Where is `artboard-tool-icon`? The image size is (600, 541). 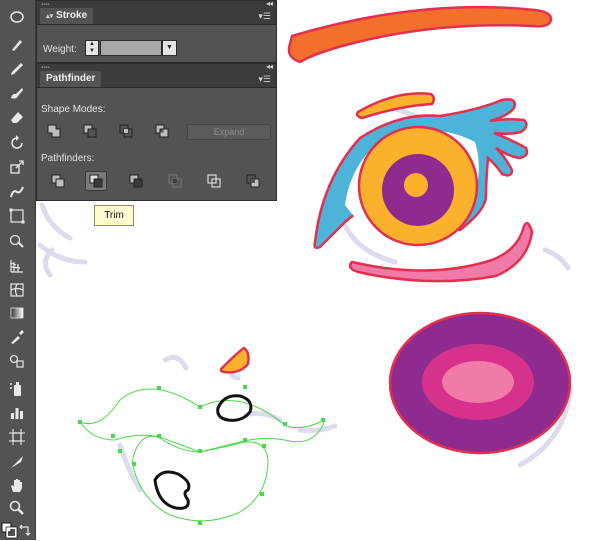 artboard-tool-icon is located at coordinates (17, 437).